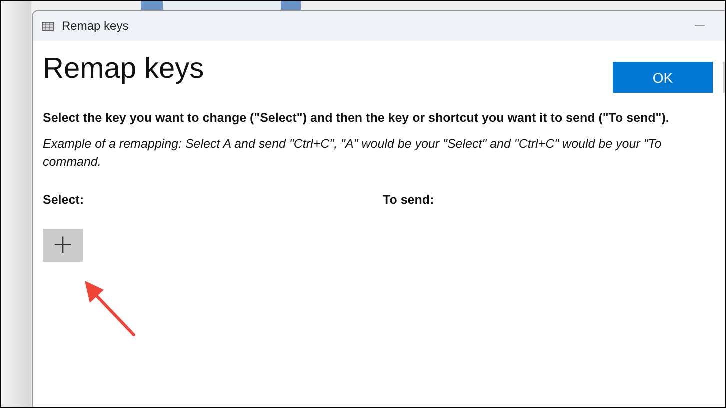 The image size is (726, 408). Describe the element at coordinates (95, 26) in the screenshot. I see `window-title: Remap keys` at that location.